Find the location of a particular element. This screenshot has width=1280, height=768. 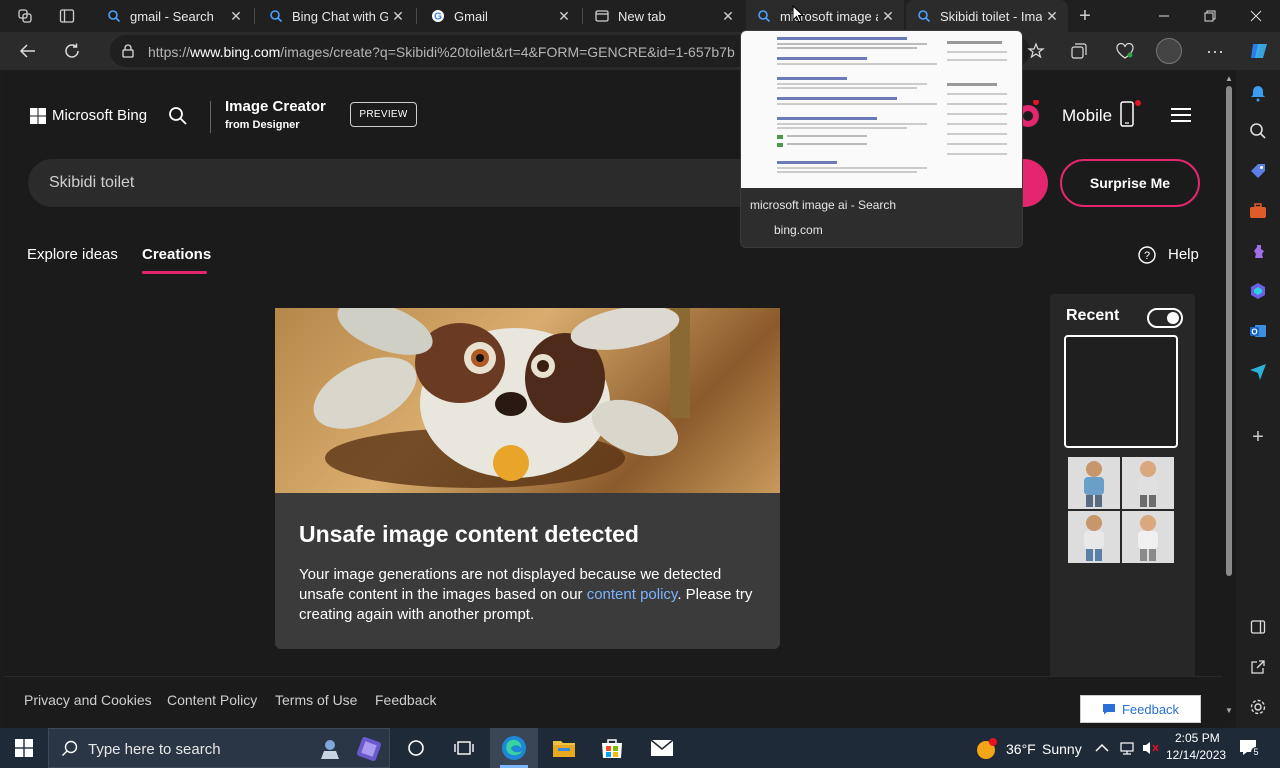

feedback-button: Feedback is located at coordinates (1140, 709).